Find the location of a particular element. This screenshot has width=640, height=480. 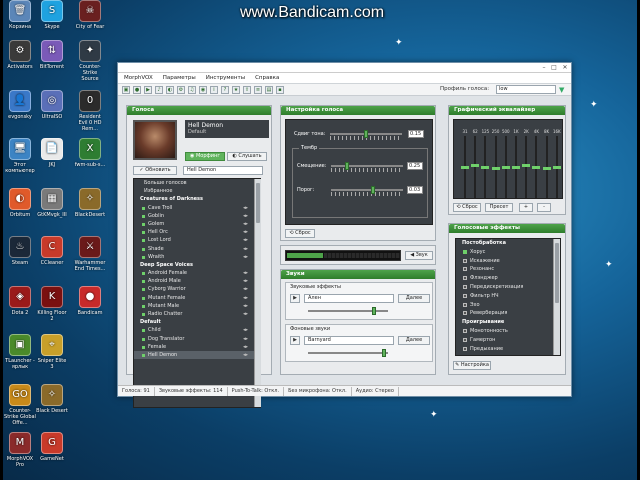

play-effect-button: ▶ is located at coordinates (295, 298).